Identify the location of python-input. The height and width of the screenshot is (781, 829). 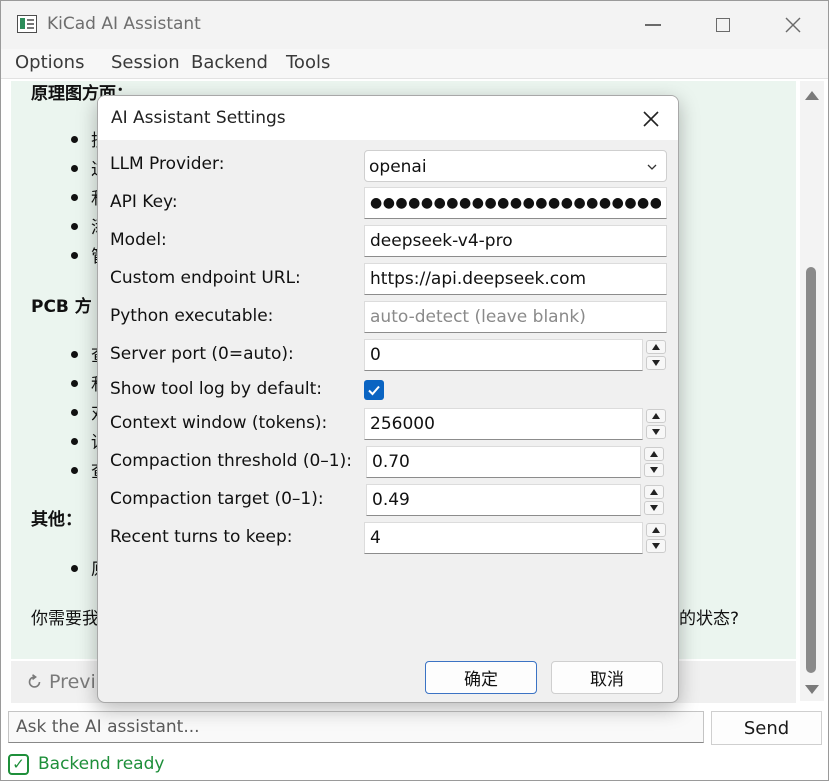
(515, 317).